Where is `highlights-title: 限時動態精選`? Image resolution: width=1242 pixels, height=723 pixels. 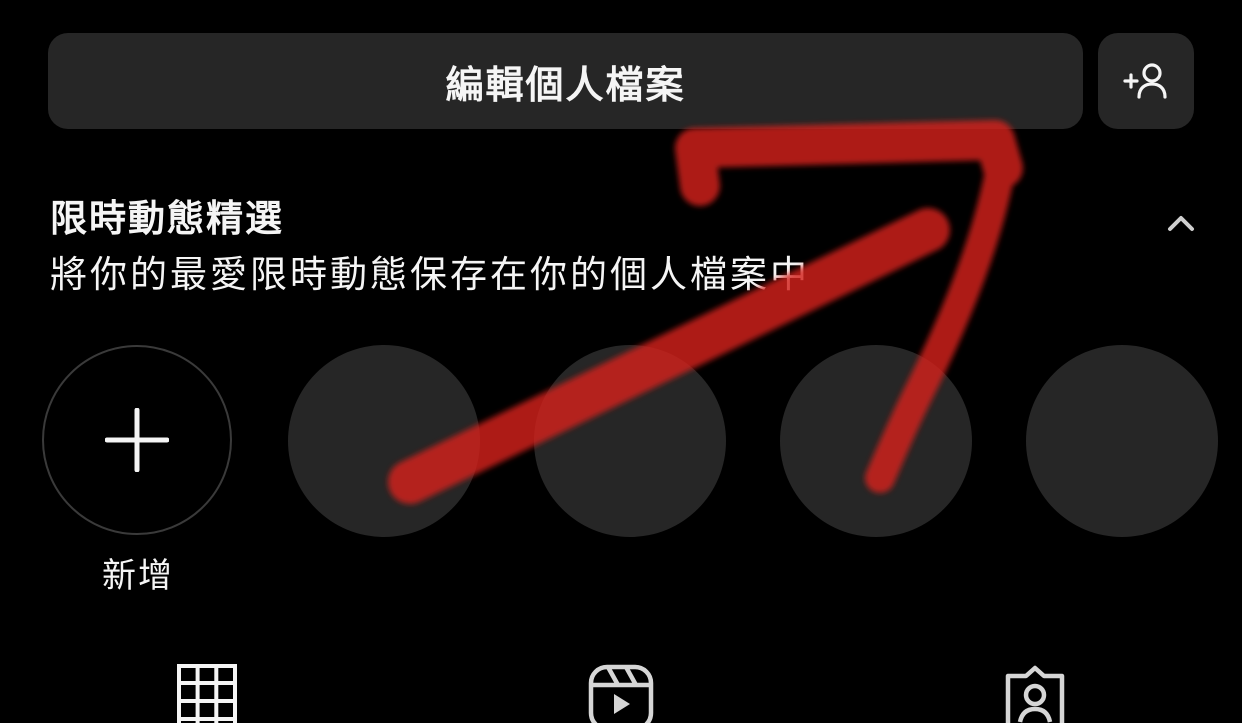 highlights-title: 限時動態精選 is located at coordinates (167, 218).